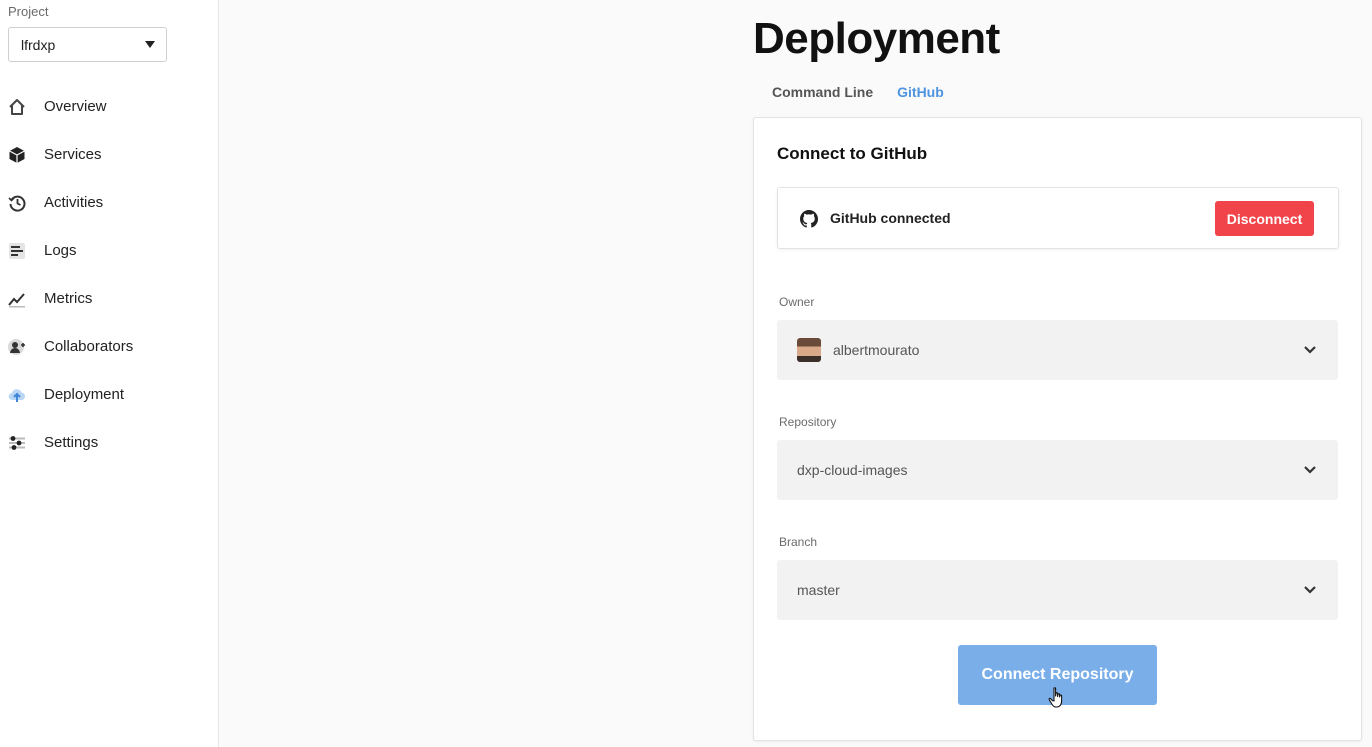 The image size is (1372, 747). Describe the element at coordinates (109, 203) in the screenshot. I see `sidebar-item-activities: Activities` at that location.